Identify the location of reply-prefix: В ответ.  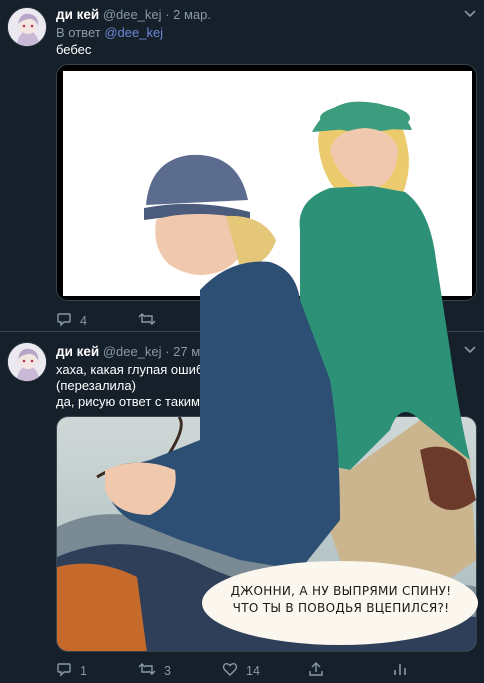
(78, 32).